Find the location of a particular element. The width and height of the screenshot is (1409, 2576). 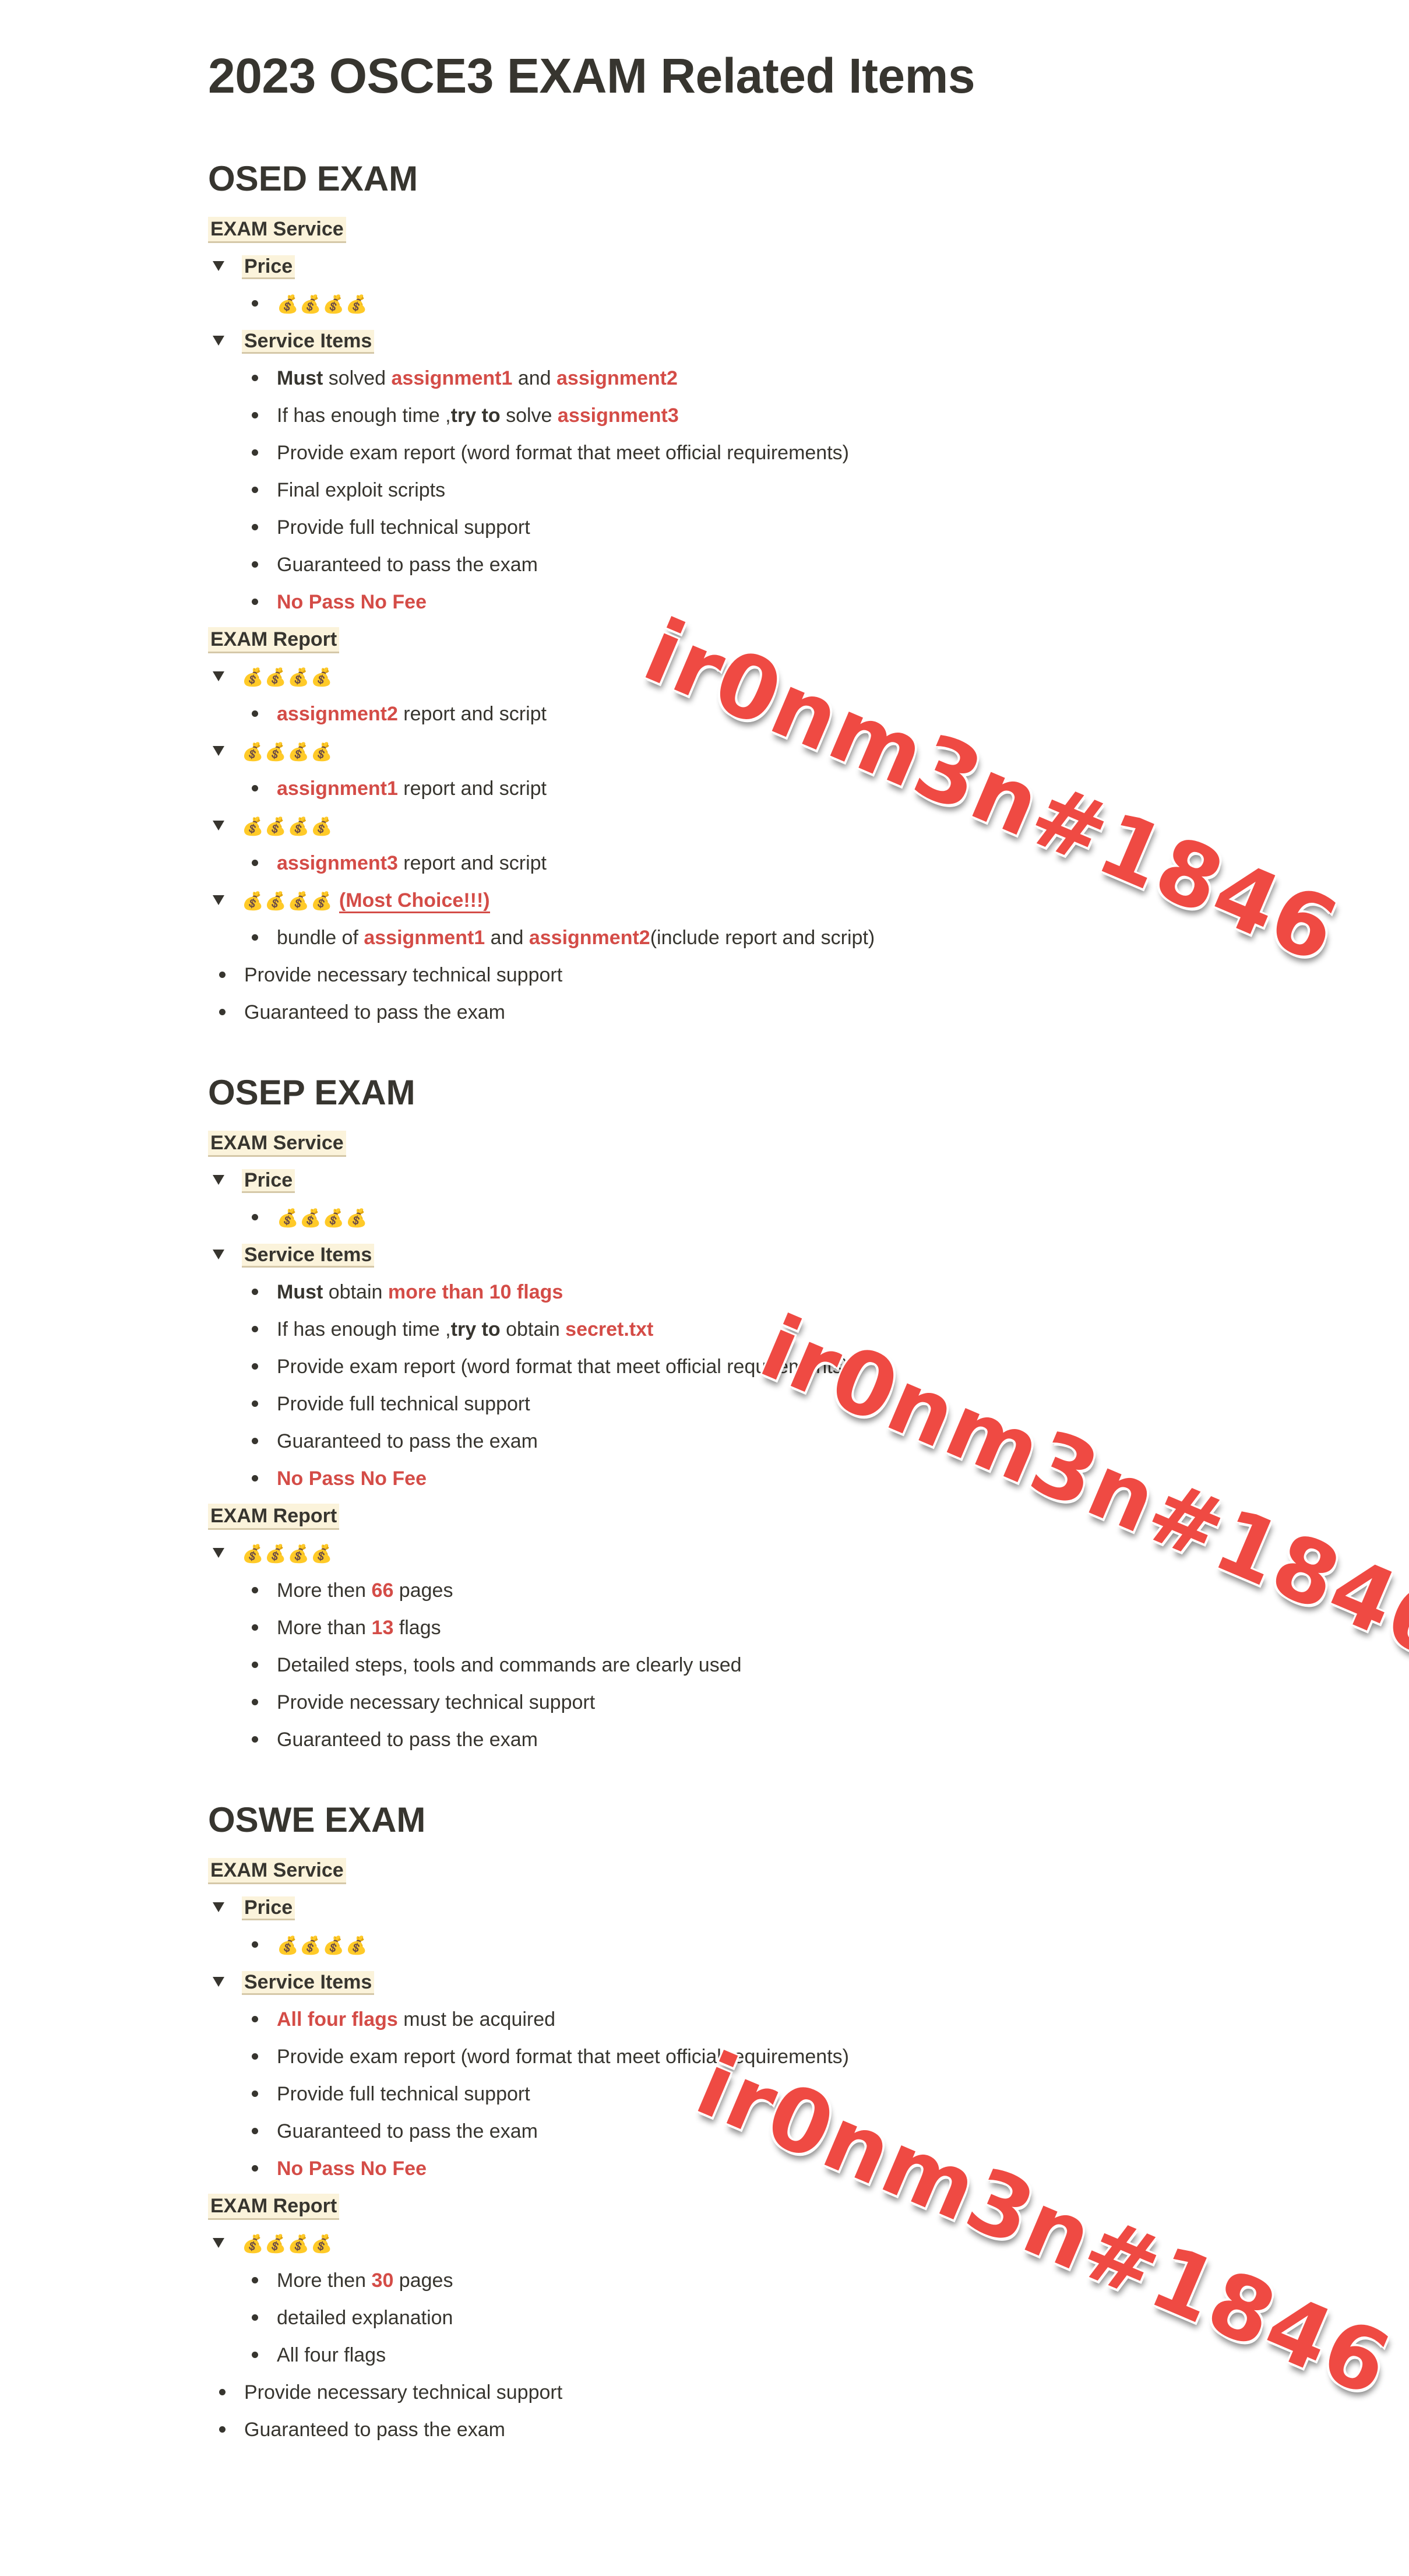

osep-exam-service-tag: EXAM Service is located at coordinates (277, 1144).